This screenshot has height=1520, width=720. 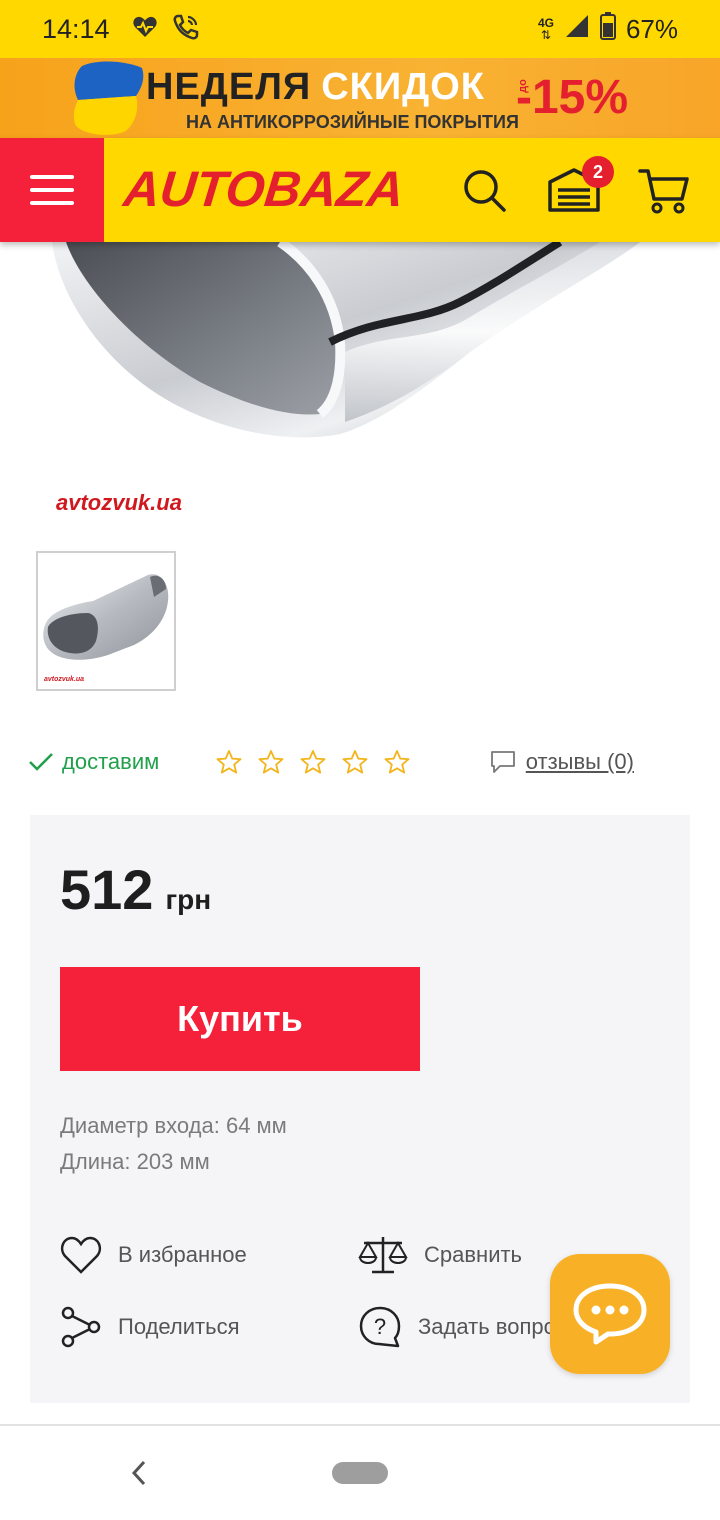 I want to click on search-button, so click(x=484, y=190).